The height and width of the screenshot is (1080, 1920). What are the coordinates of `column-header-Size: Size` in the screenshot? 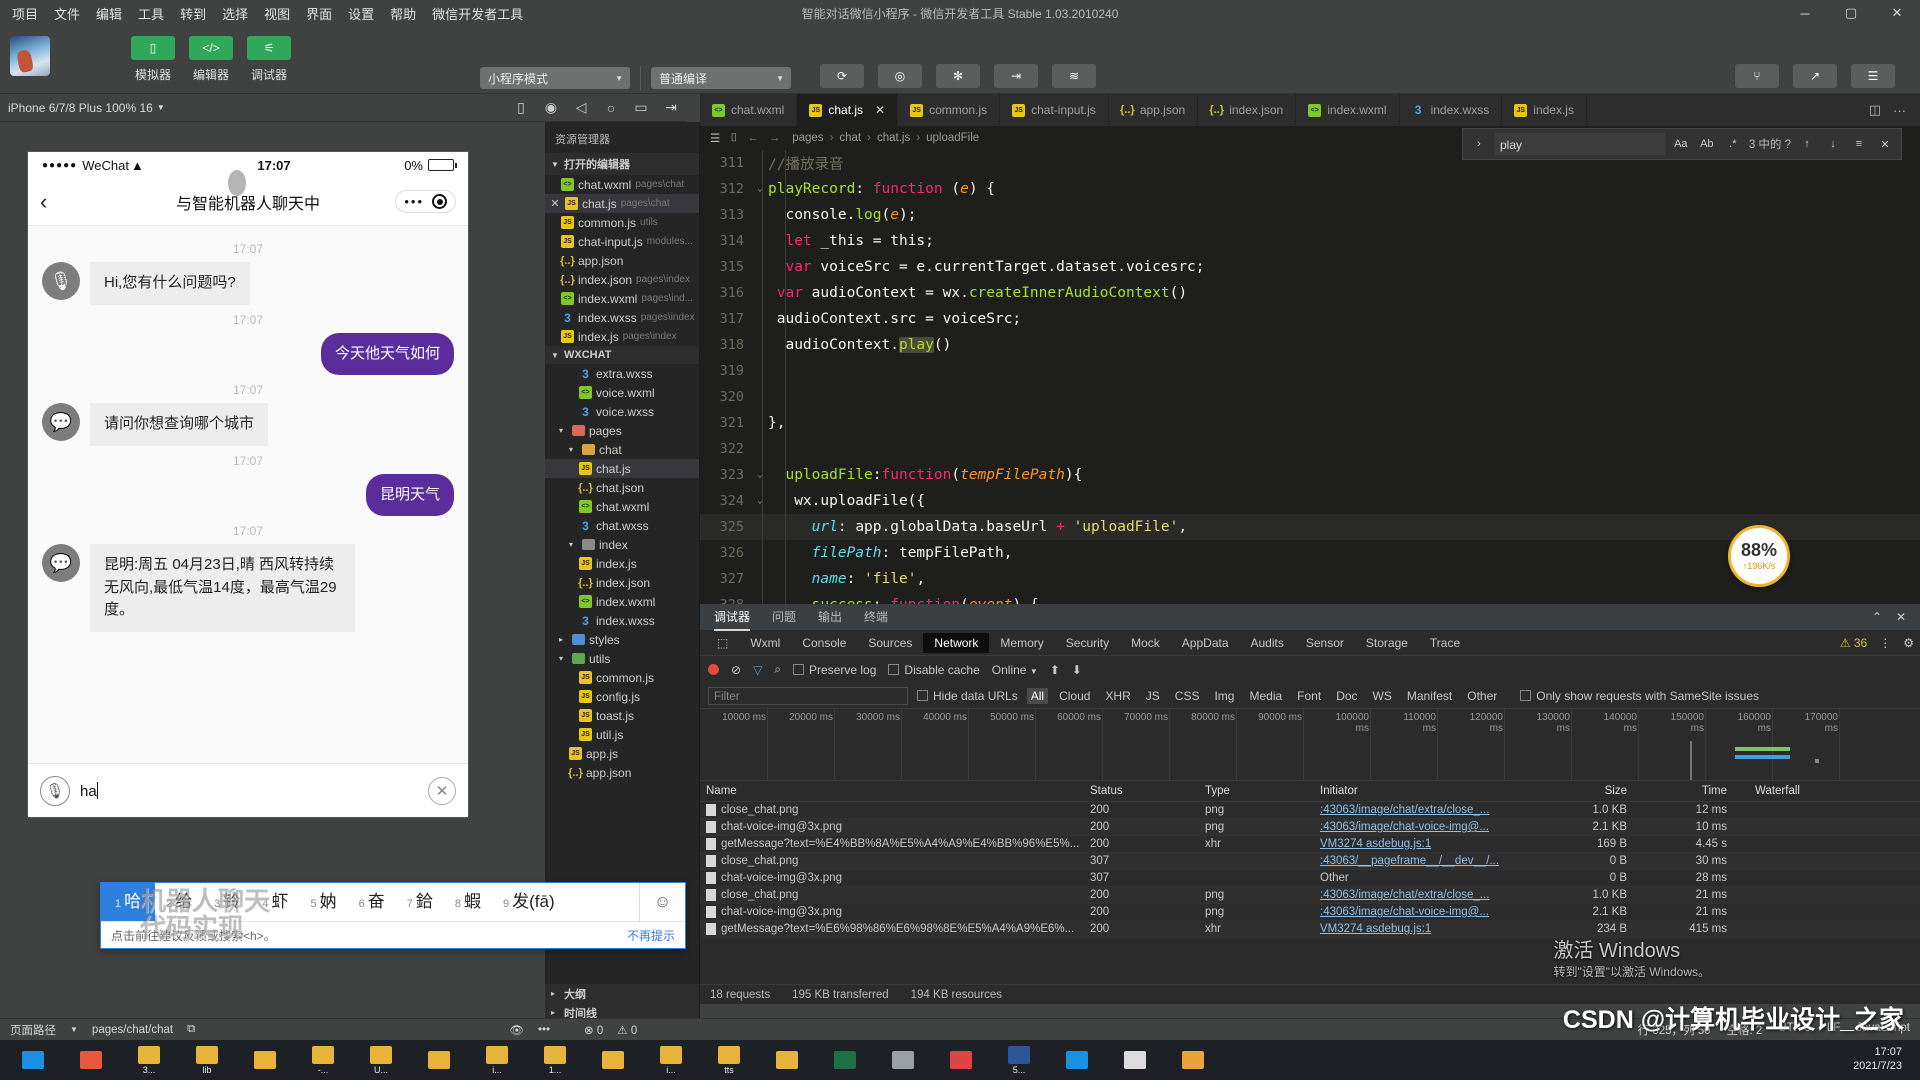 It's located at (1590, 791).